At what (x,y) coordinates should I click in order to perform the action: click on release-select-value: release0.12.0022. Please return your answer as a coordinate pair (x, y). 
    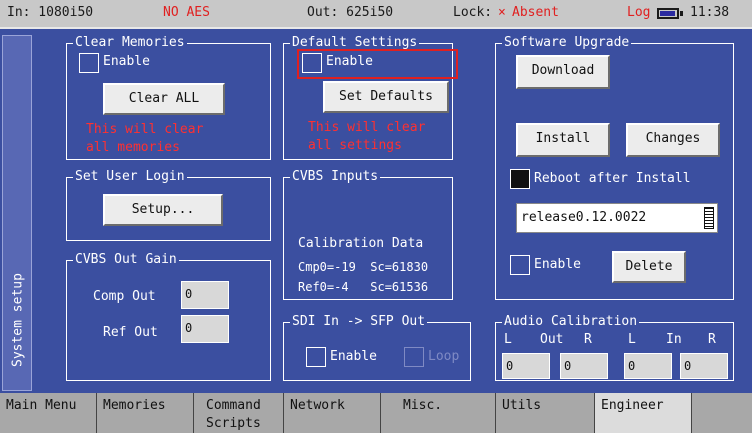
    Looking at the image, I should click on (584, 217).